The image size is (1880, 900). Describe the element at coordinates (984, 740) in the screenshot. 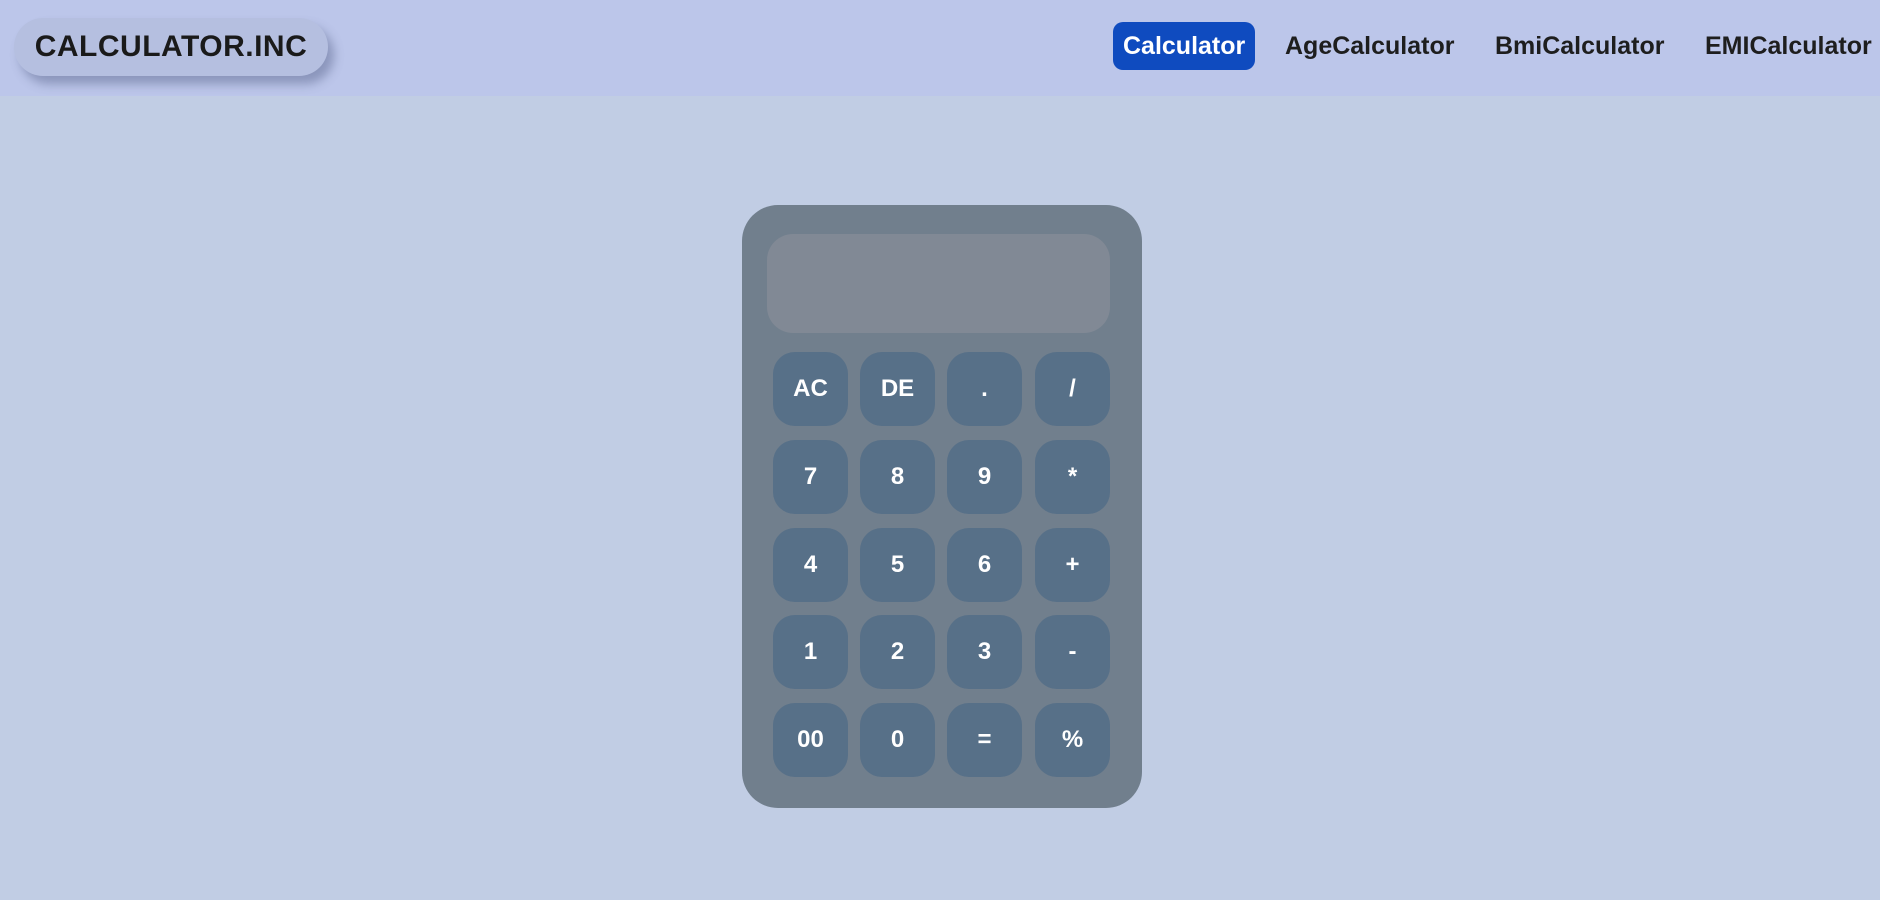

I see `key-equals-button: =` at that location.